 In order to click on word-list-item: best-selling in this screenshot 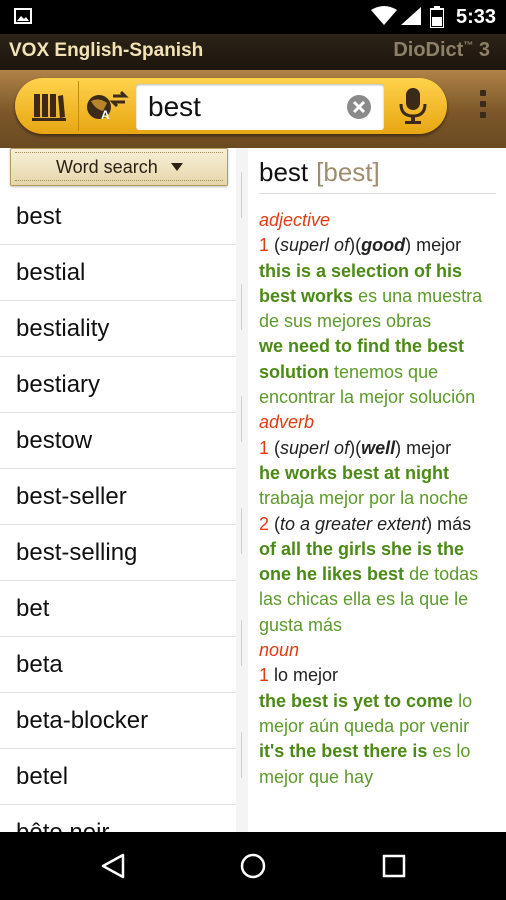, I will do `click(119, 553)`.